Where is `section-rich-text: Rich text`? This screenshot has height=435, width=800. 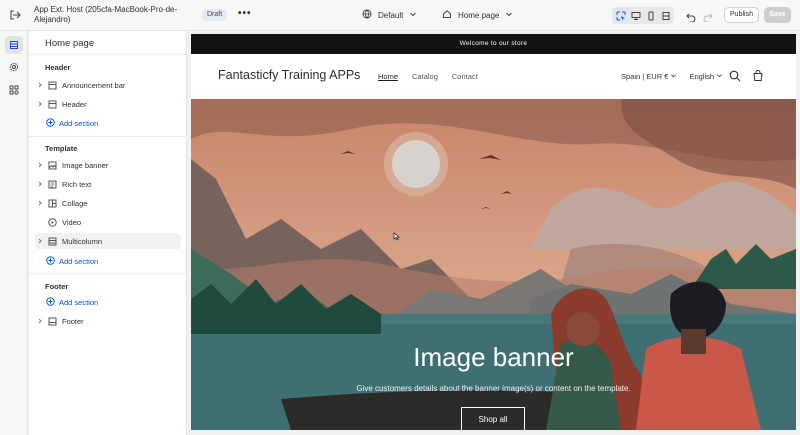
section-rich-text: Rich text is located at coordinates (108, 184).